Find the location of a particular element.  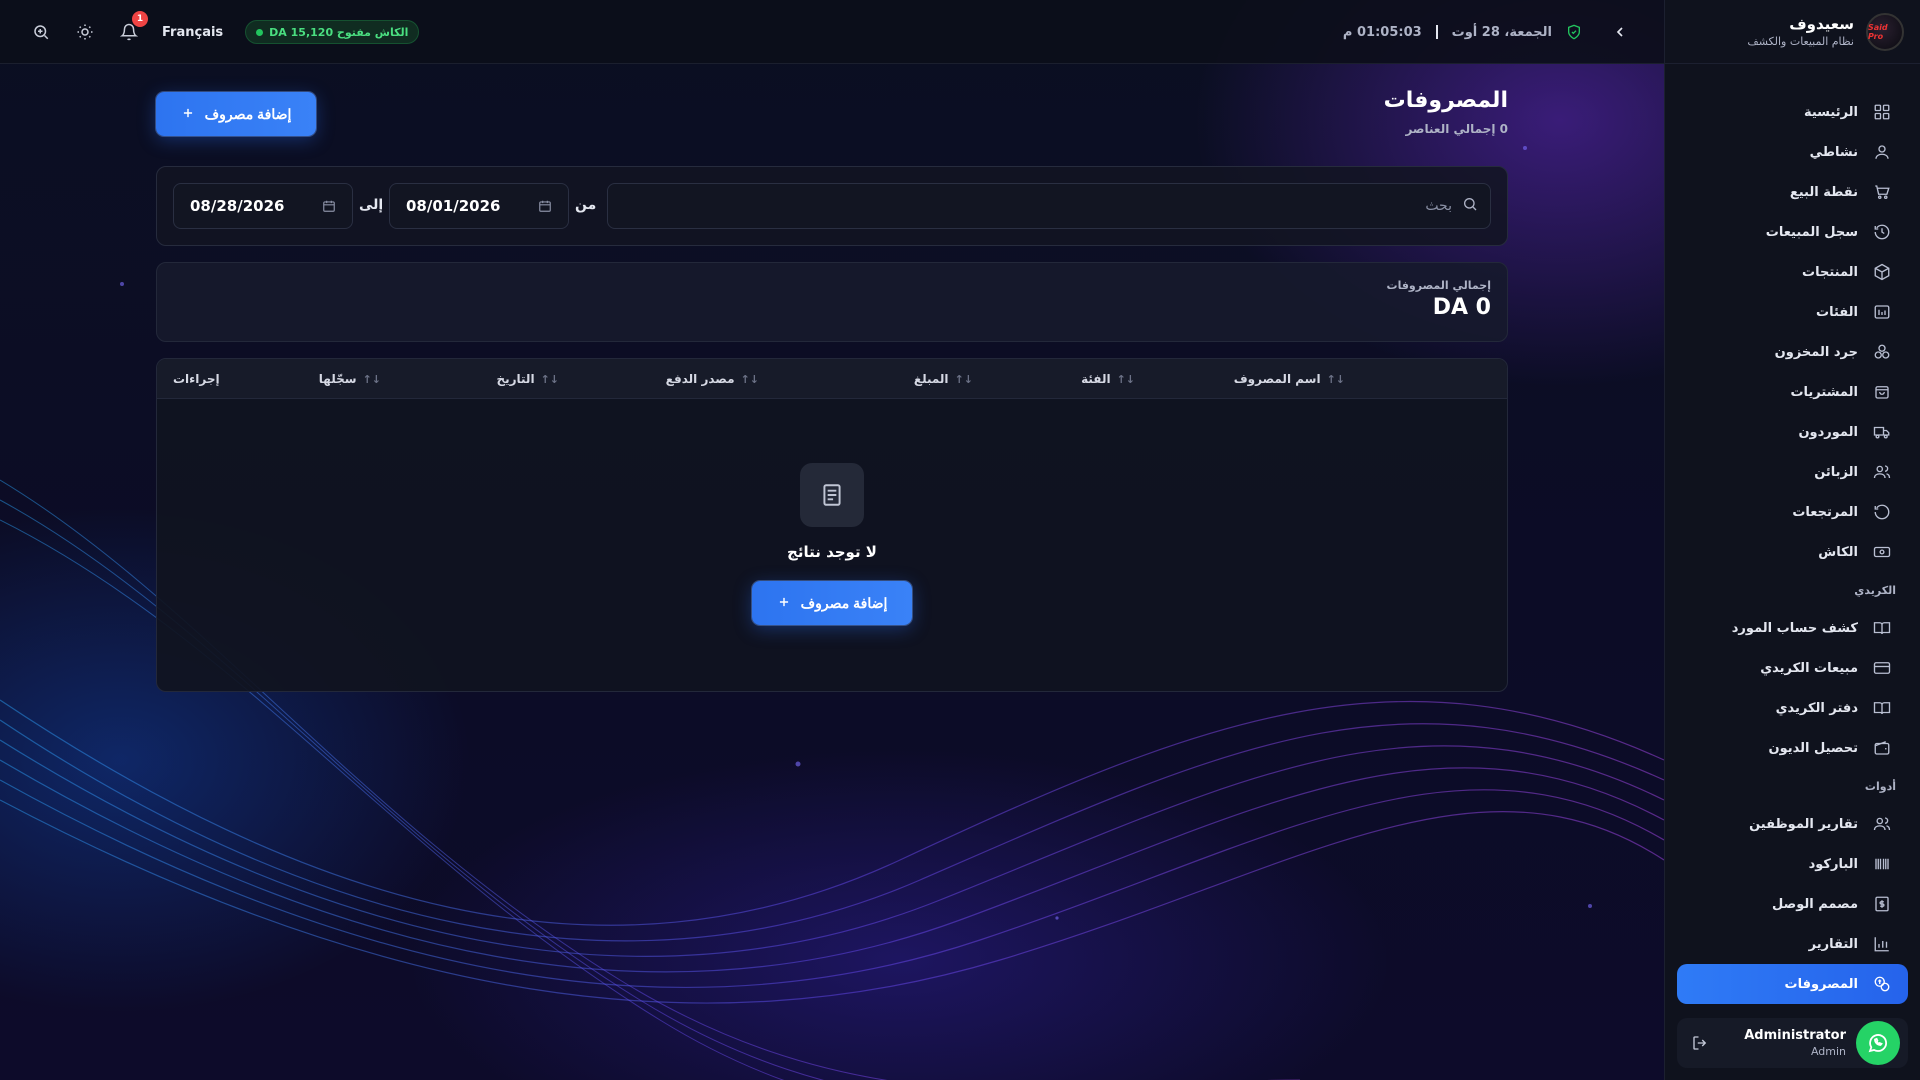

sidebar-item-returns: المرتجعات is located at coordinates (1792, 512).